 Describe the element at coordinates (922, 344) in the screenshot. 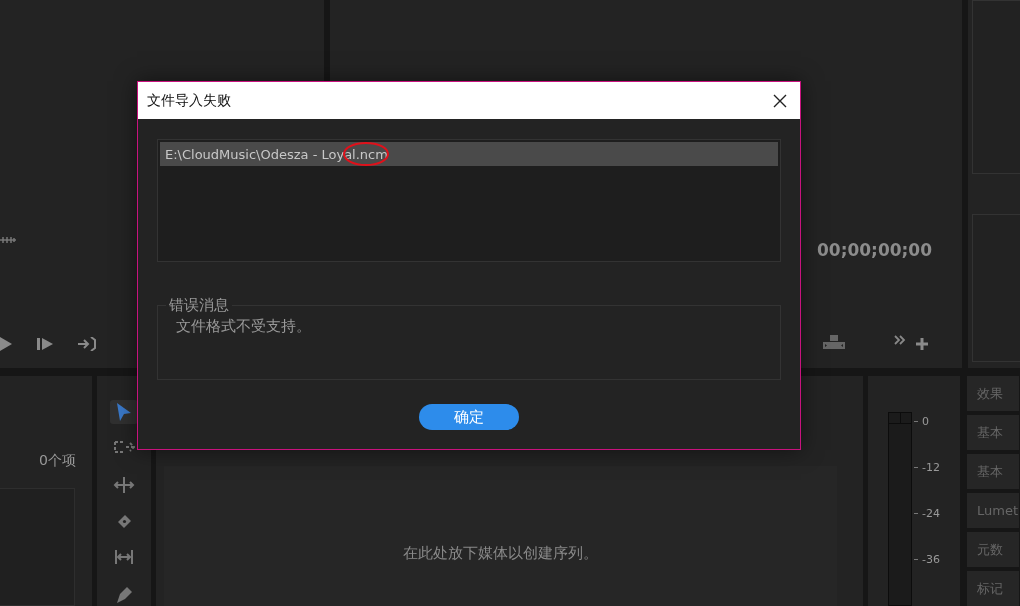

I see `add-icon` at that location.